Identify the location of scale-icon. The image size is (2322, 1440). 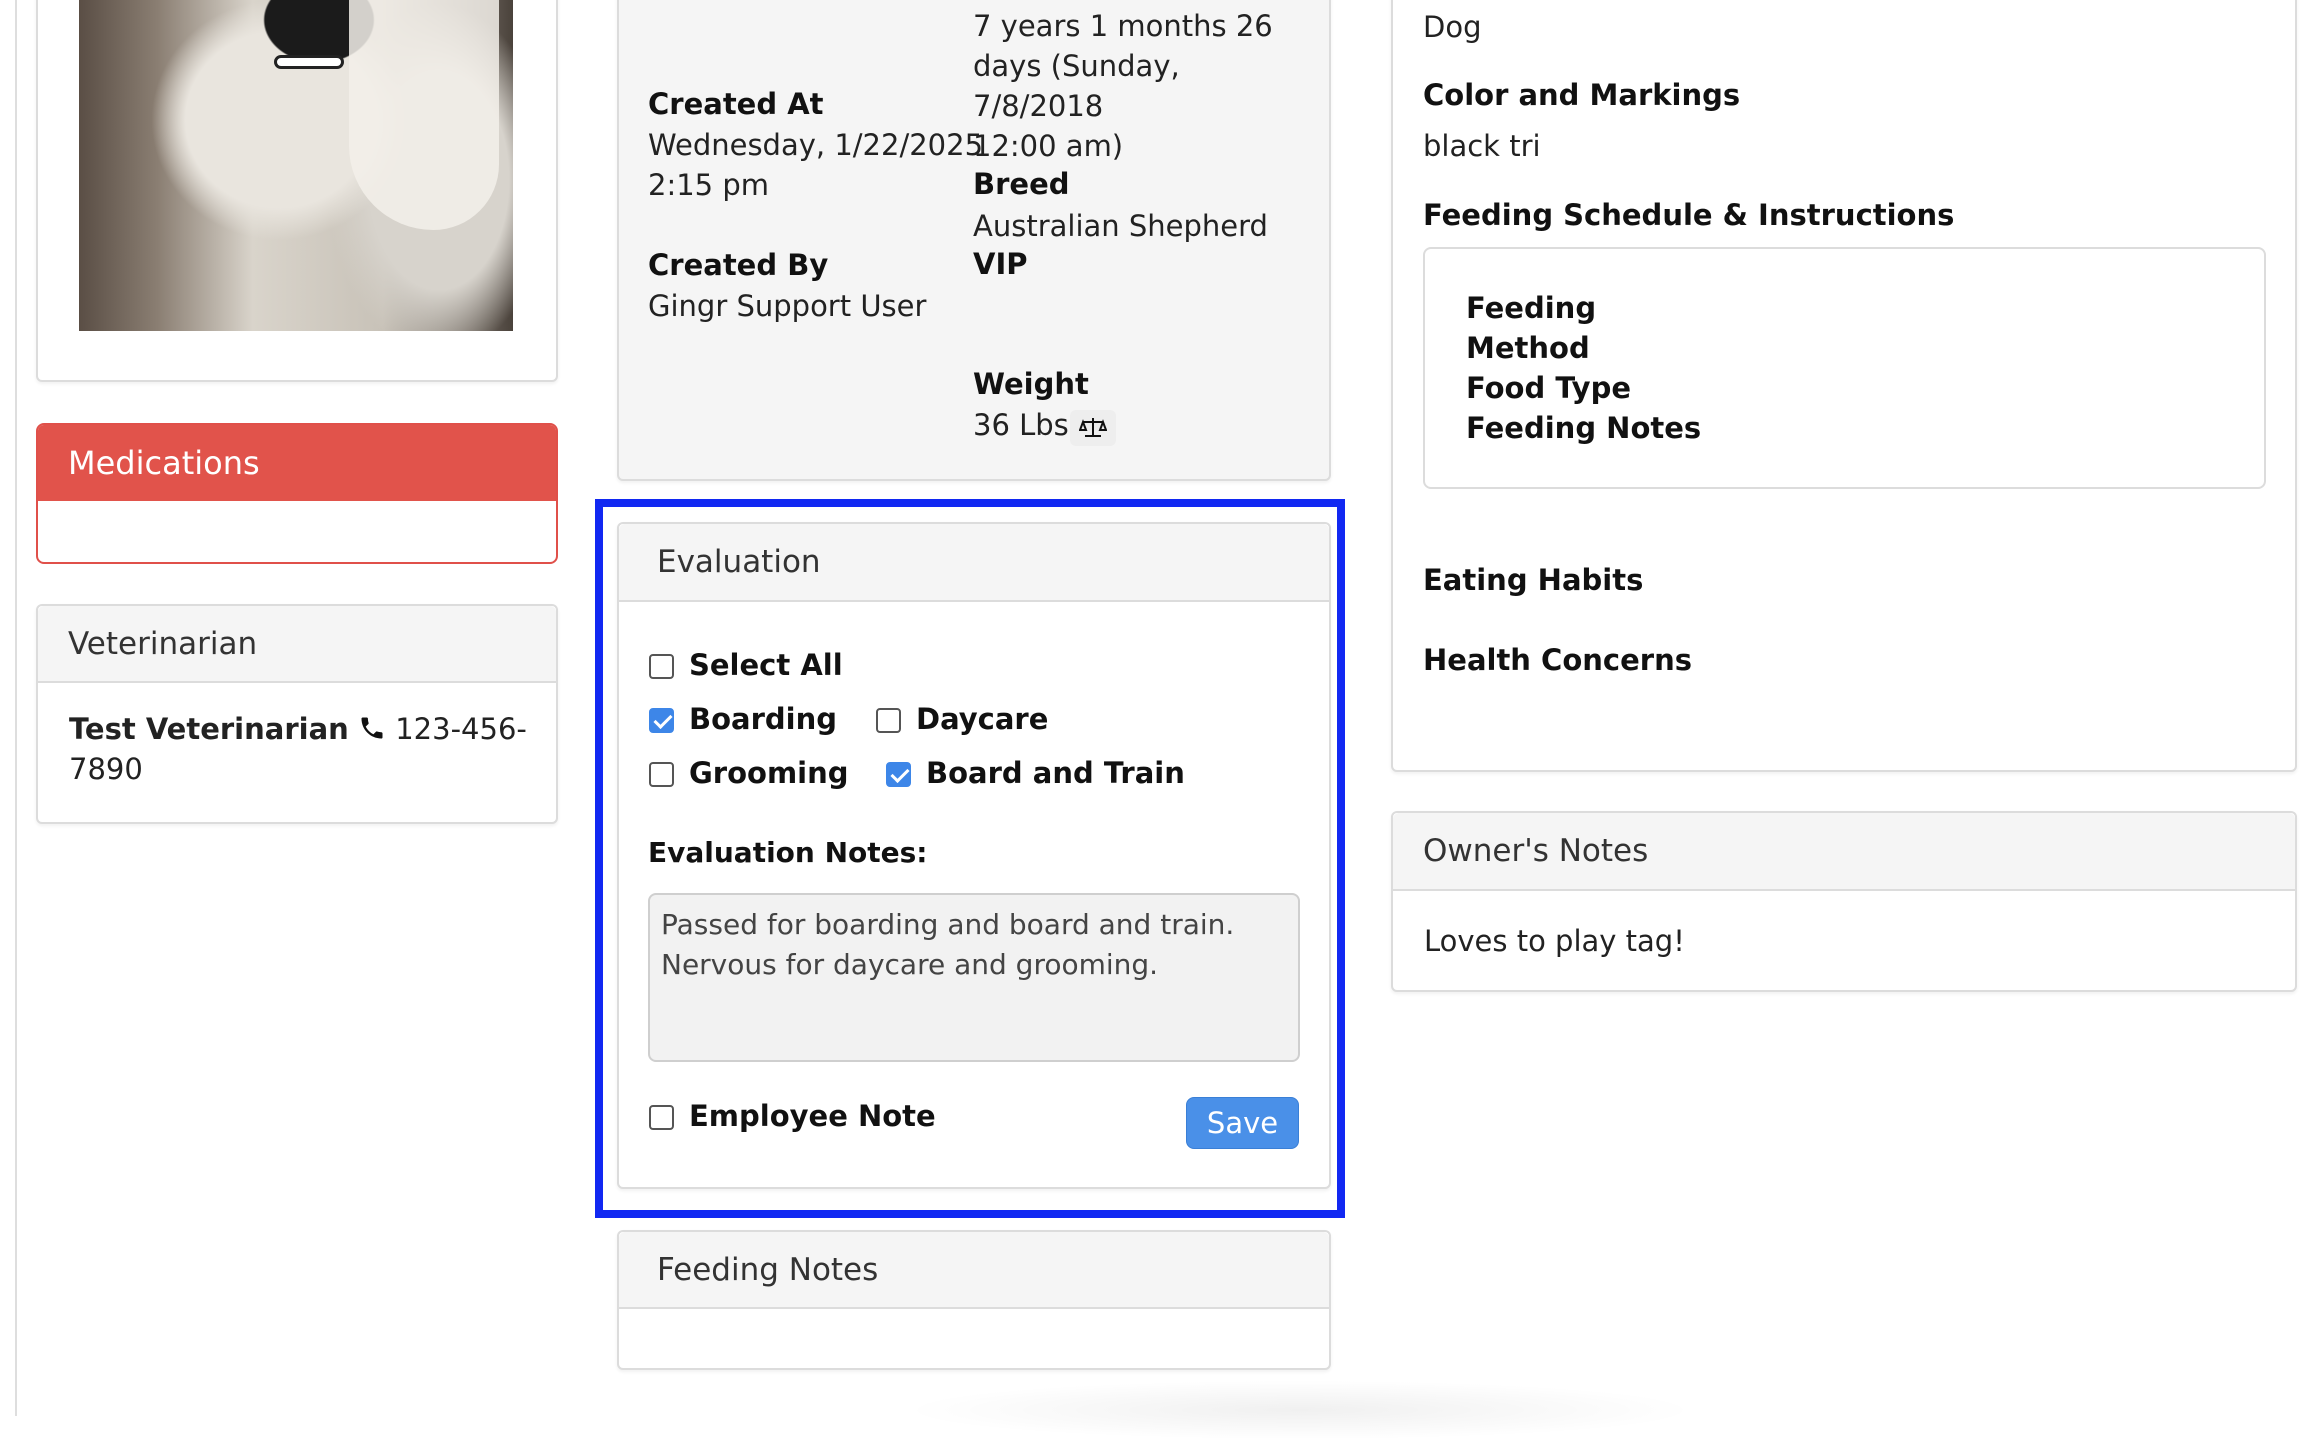
(1093, 428).